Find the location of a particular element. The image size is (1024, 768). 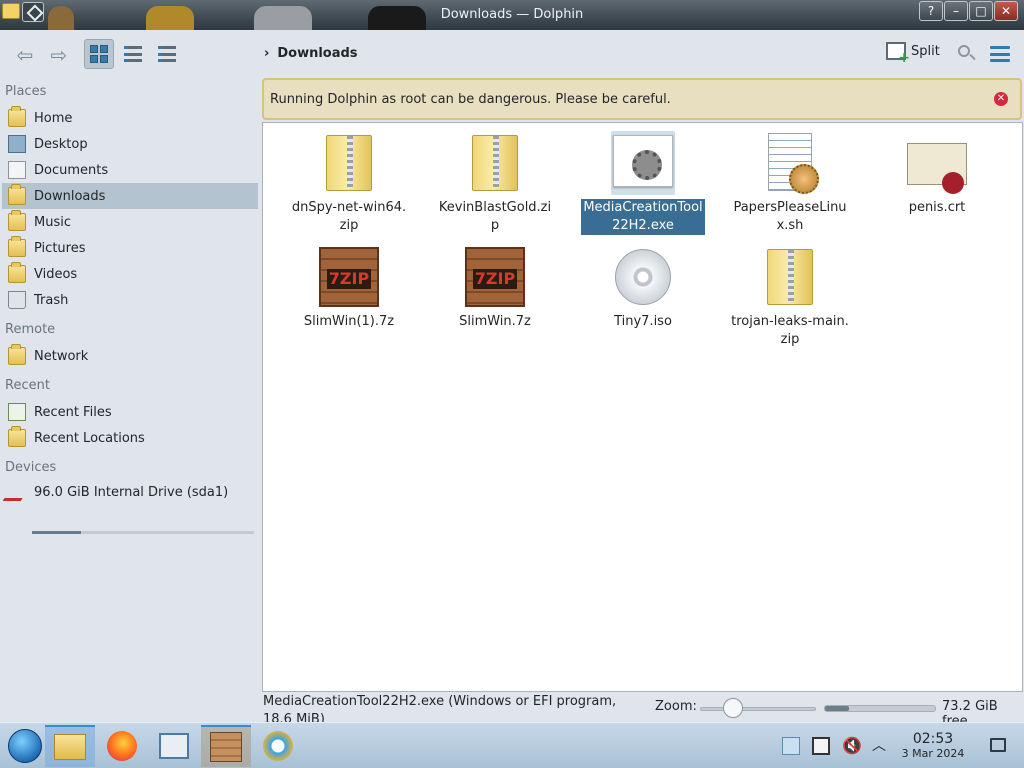

network-folder-icon is located at coordinates (17, 354).